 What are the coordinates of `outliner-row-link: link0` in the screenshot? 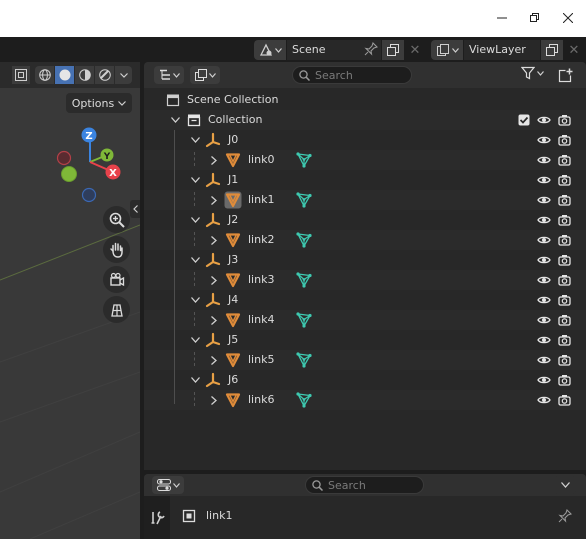 It's located at (365, 160).